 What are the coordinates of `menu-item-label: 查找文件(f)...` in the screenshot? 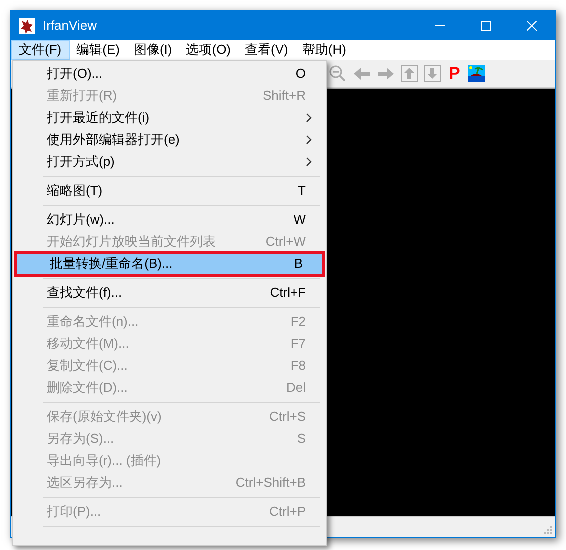 It's located at (85, 293).